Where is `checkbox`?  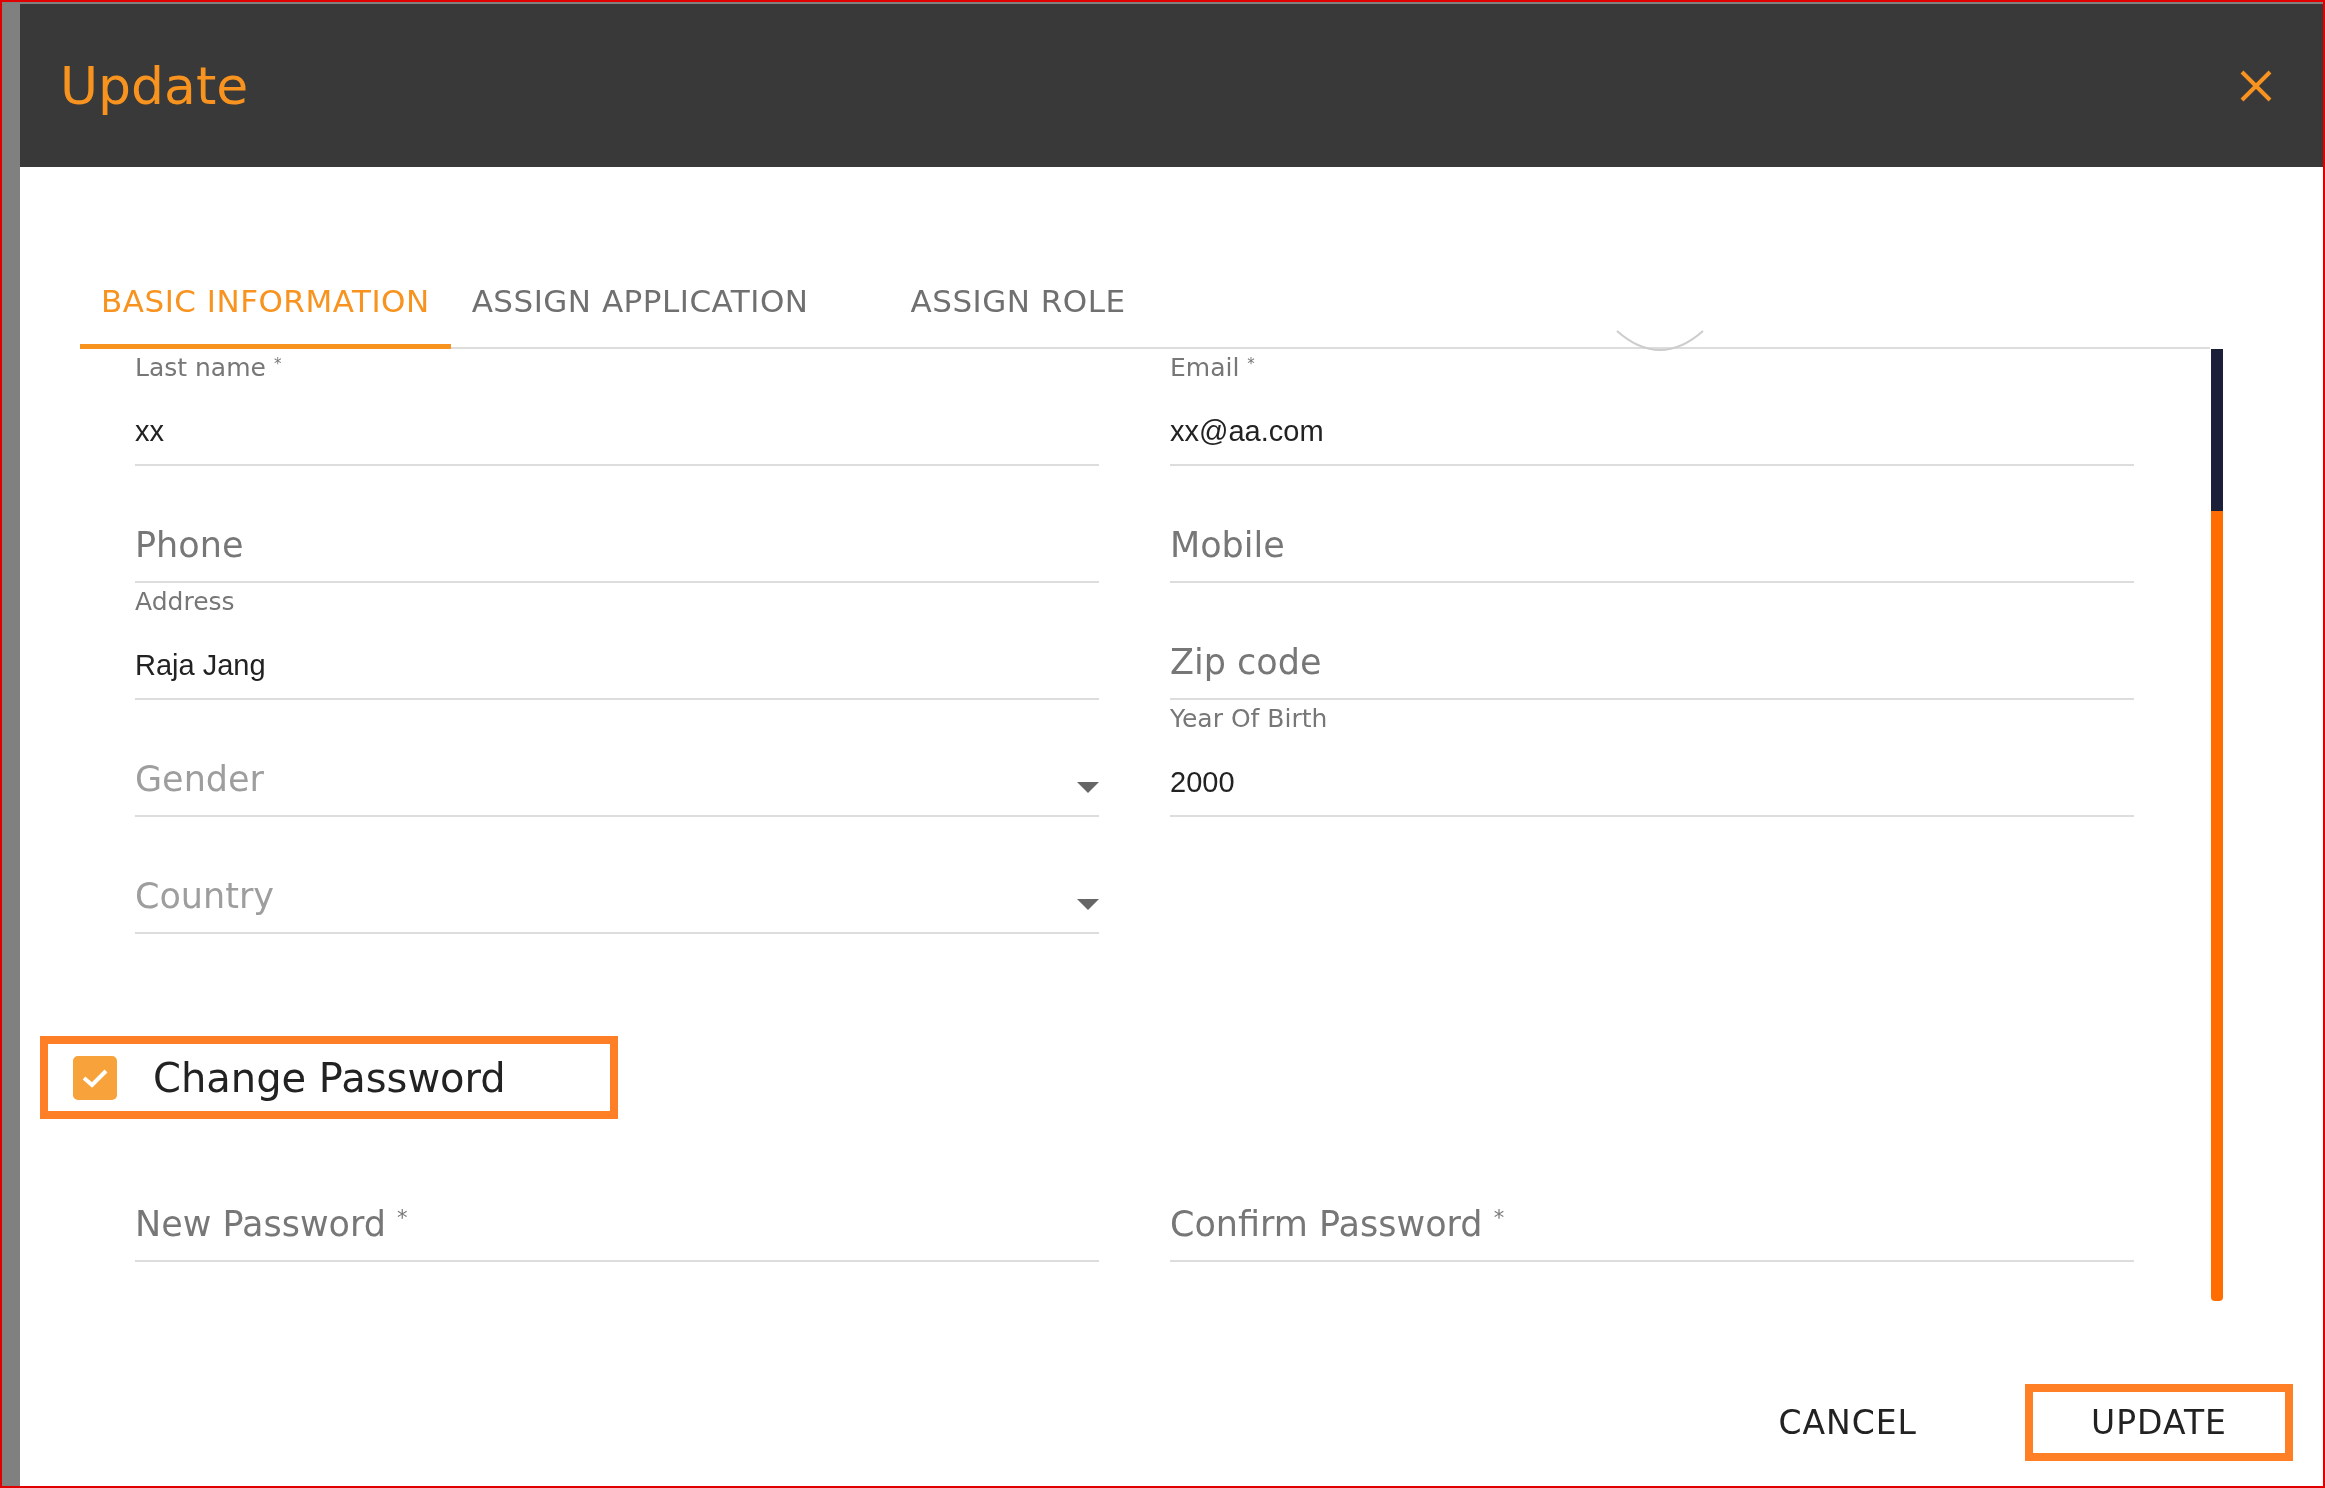 checkbox is located at coordinates (95, 1077).